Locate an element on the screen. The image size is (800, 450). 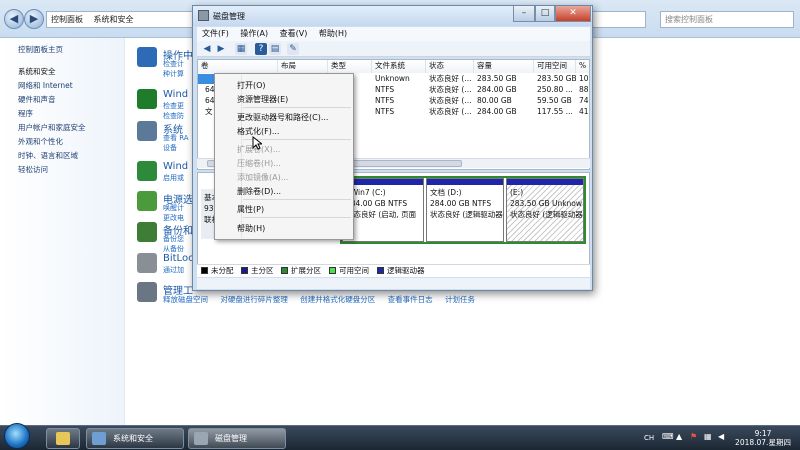
update-icon is located at coordinates (147, 171).